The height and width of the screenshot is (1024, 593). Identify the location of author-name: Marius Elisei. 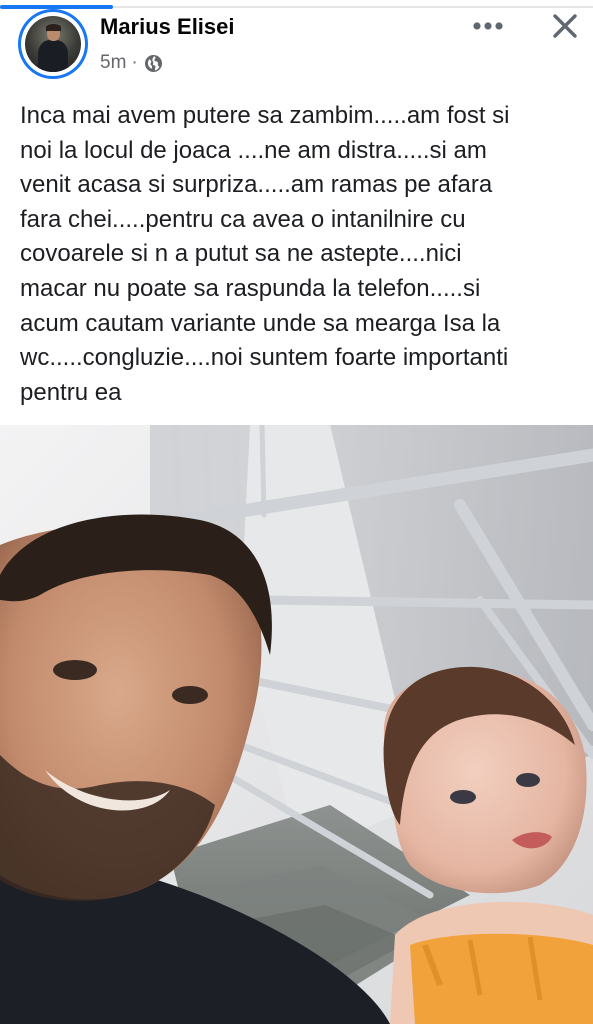
(167, 27).